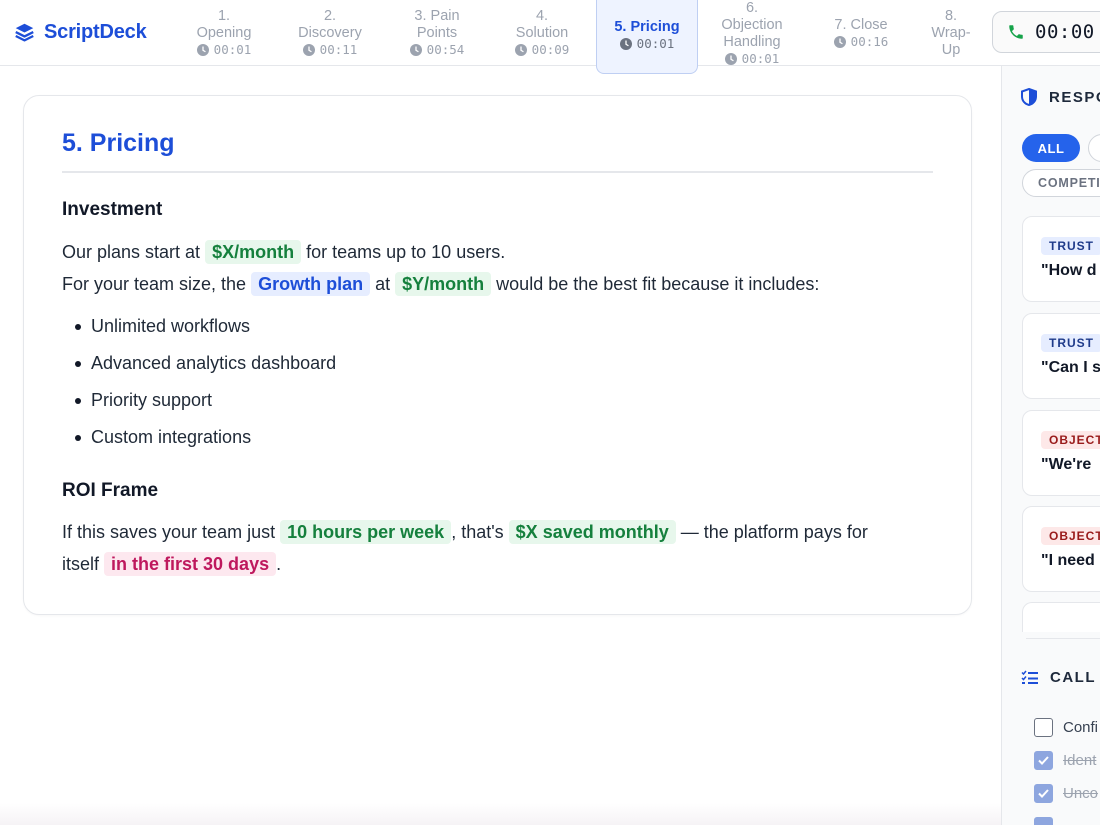 The image size is (1100, 825). I want to click on tab-time: 00:16, so click(860, 42).